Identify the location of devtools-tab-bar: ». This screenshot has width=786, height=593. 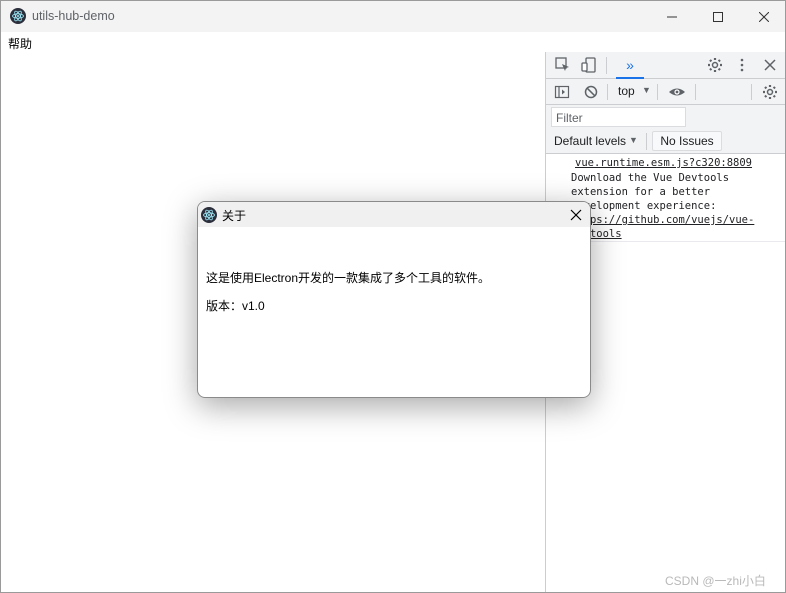
(665, 65).